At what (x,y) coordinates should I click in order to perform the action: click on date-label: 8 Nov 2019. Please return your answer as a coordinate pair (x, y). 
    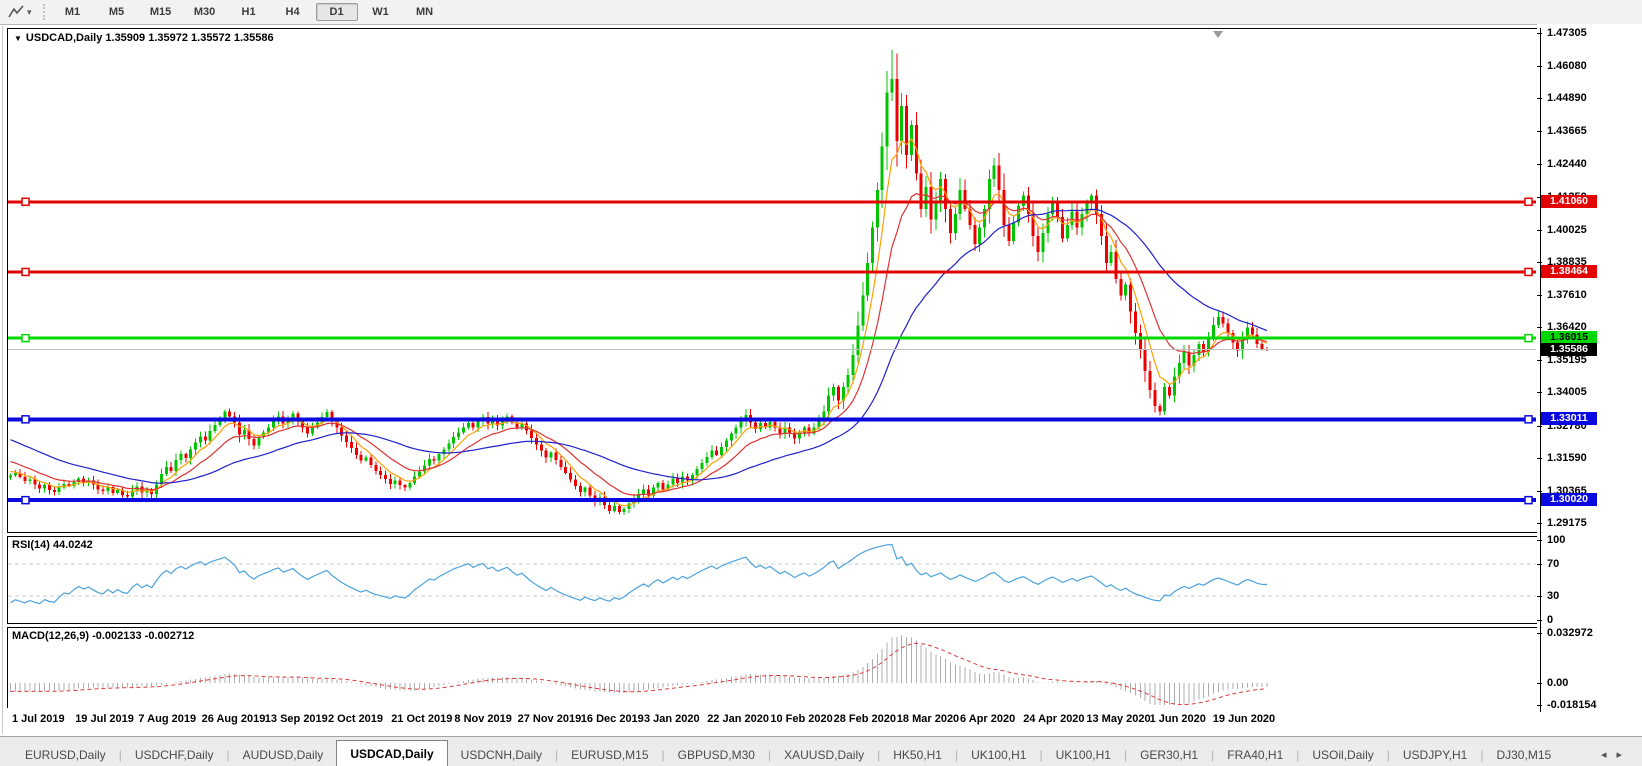
    Looking at the image, I should click on (483, 719).